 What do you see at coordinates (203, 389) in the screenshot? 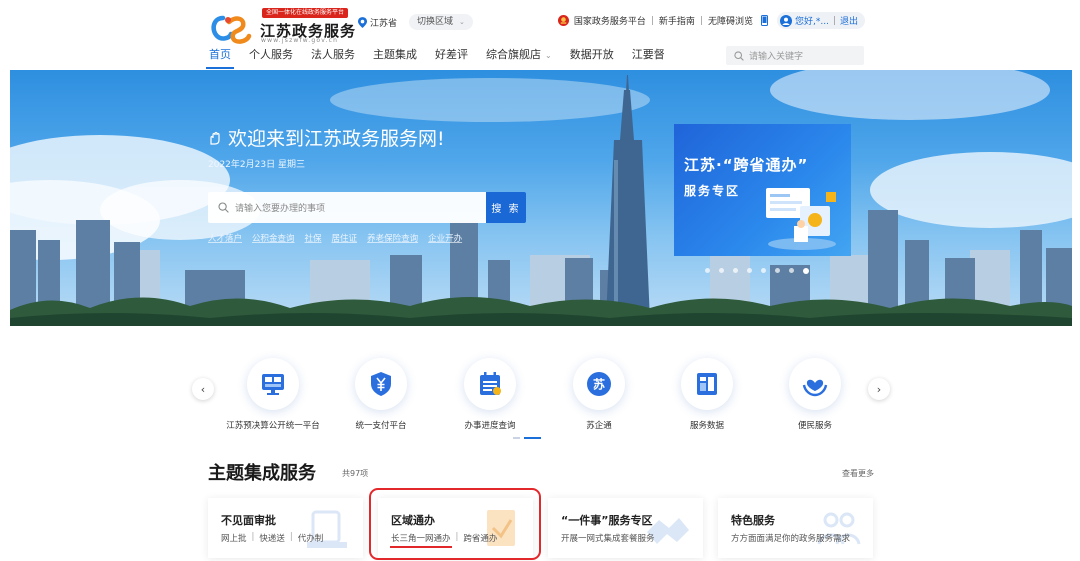
I see `prev-arrow-button: ‹` at bounding box center [203, 389].